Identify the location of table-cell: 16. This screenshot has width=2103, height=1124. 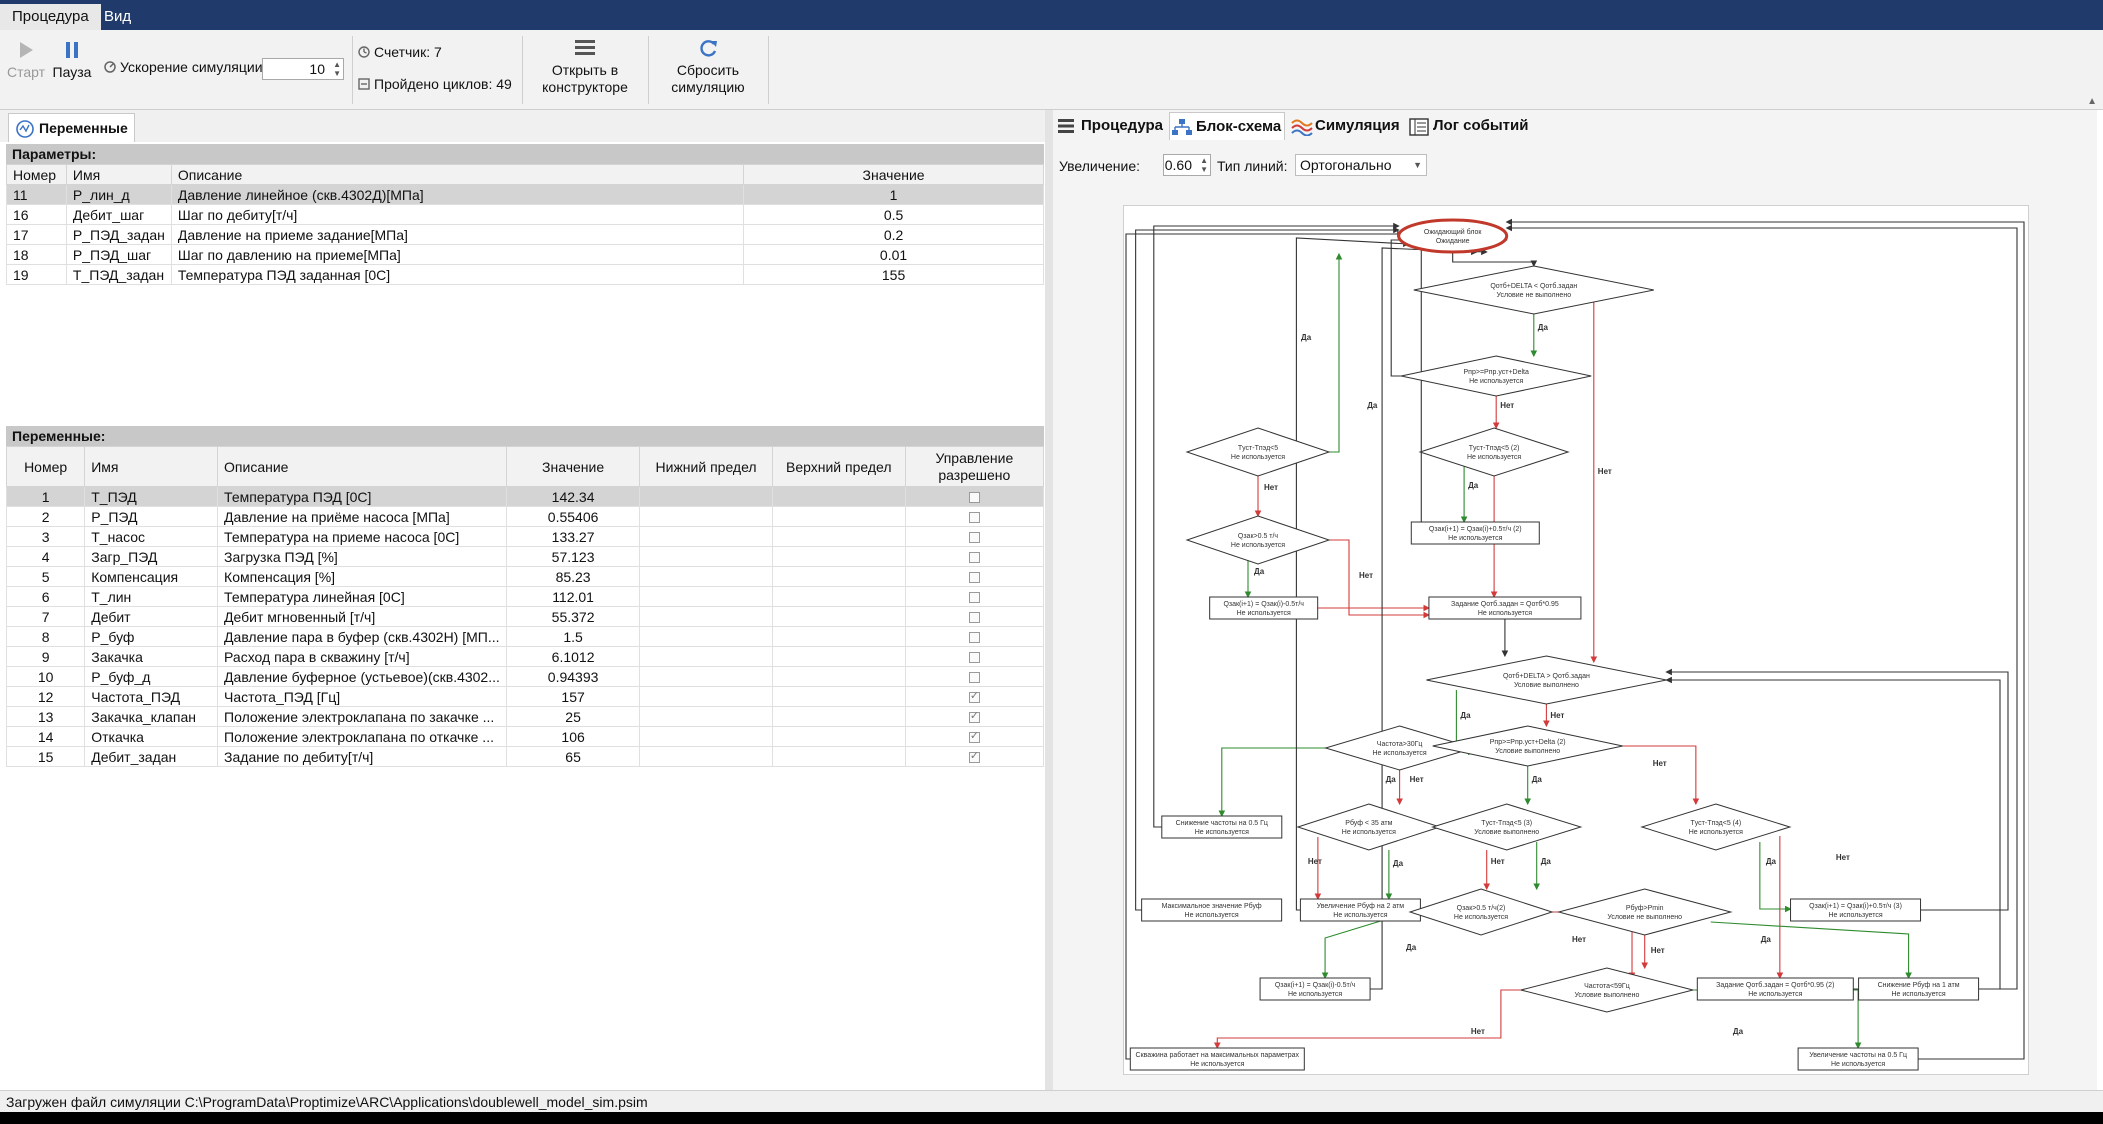
(36, 214).